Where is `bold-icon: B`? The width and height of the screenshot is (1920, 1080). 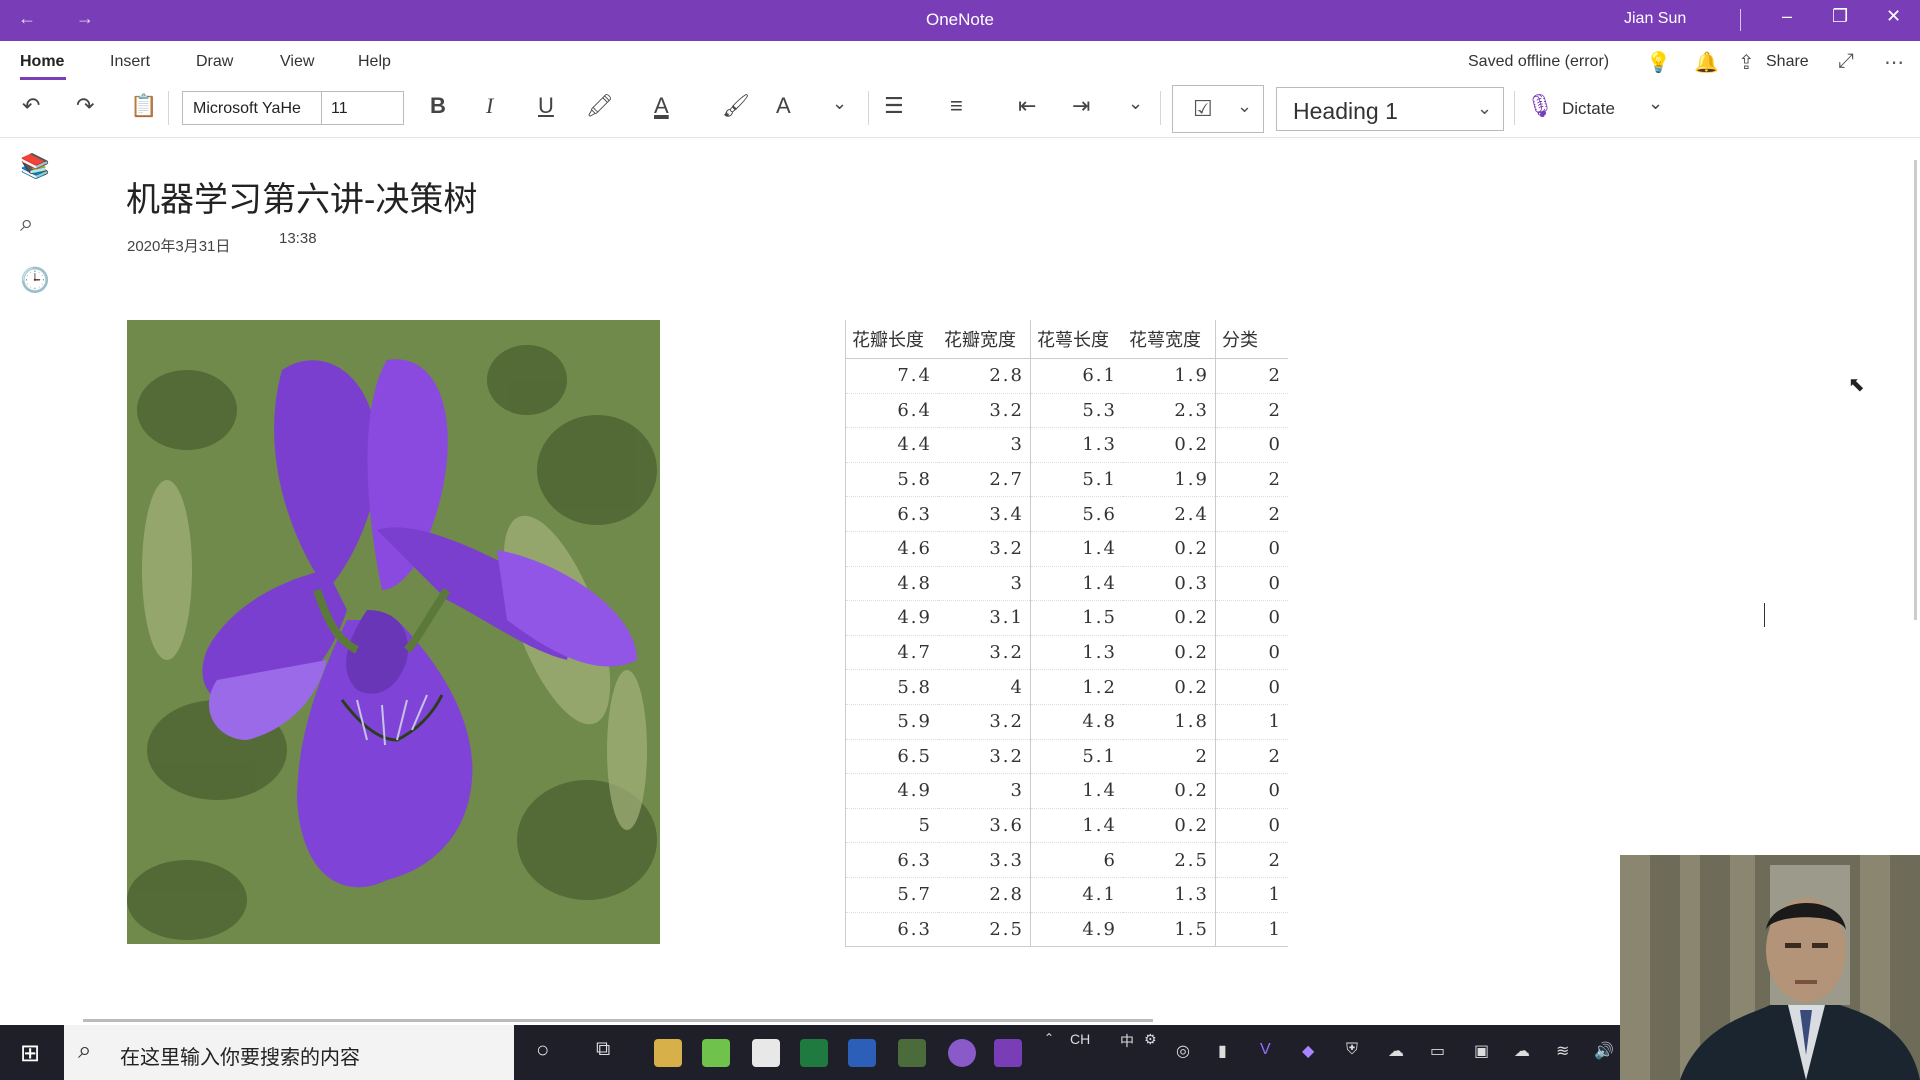
bold-icon: B is located at coordinates (438, 106).